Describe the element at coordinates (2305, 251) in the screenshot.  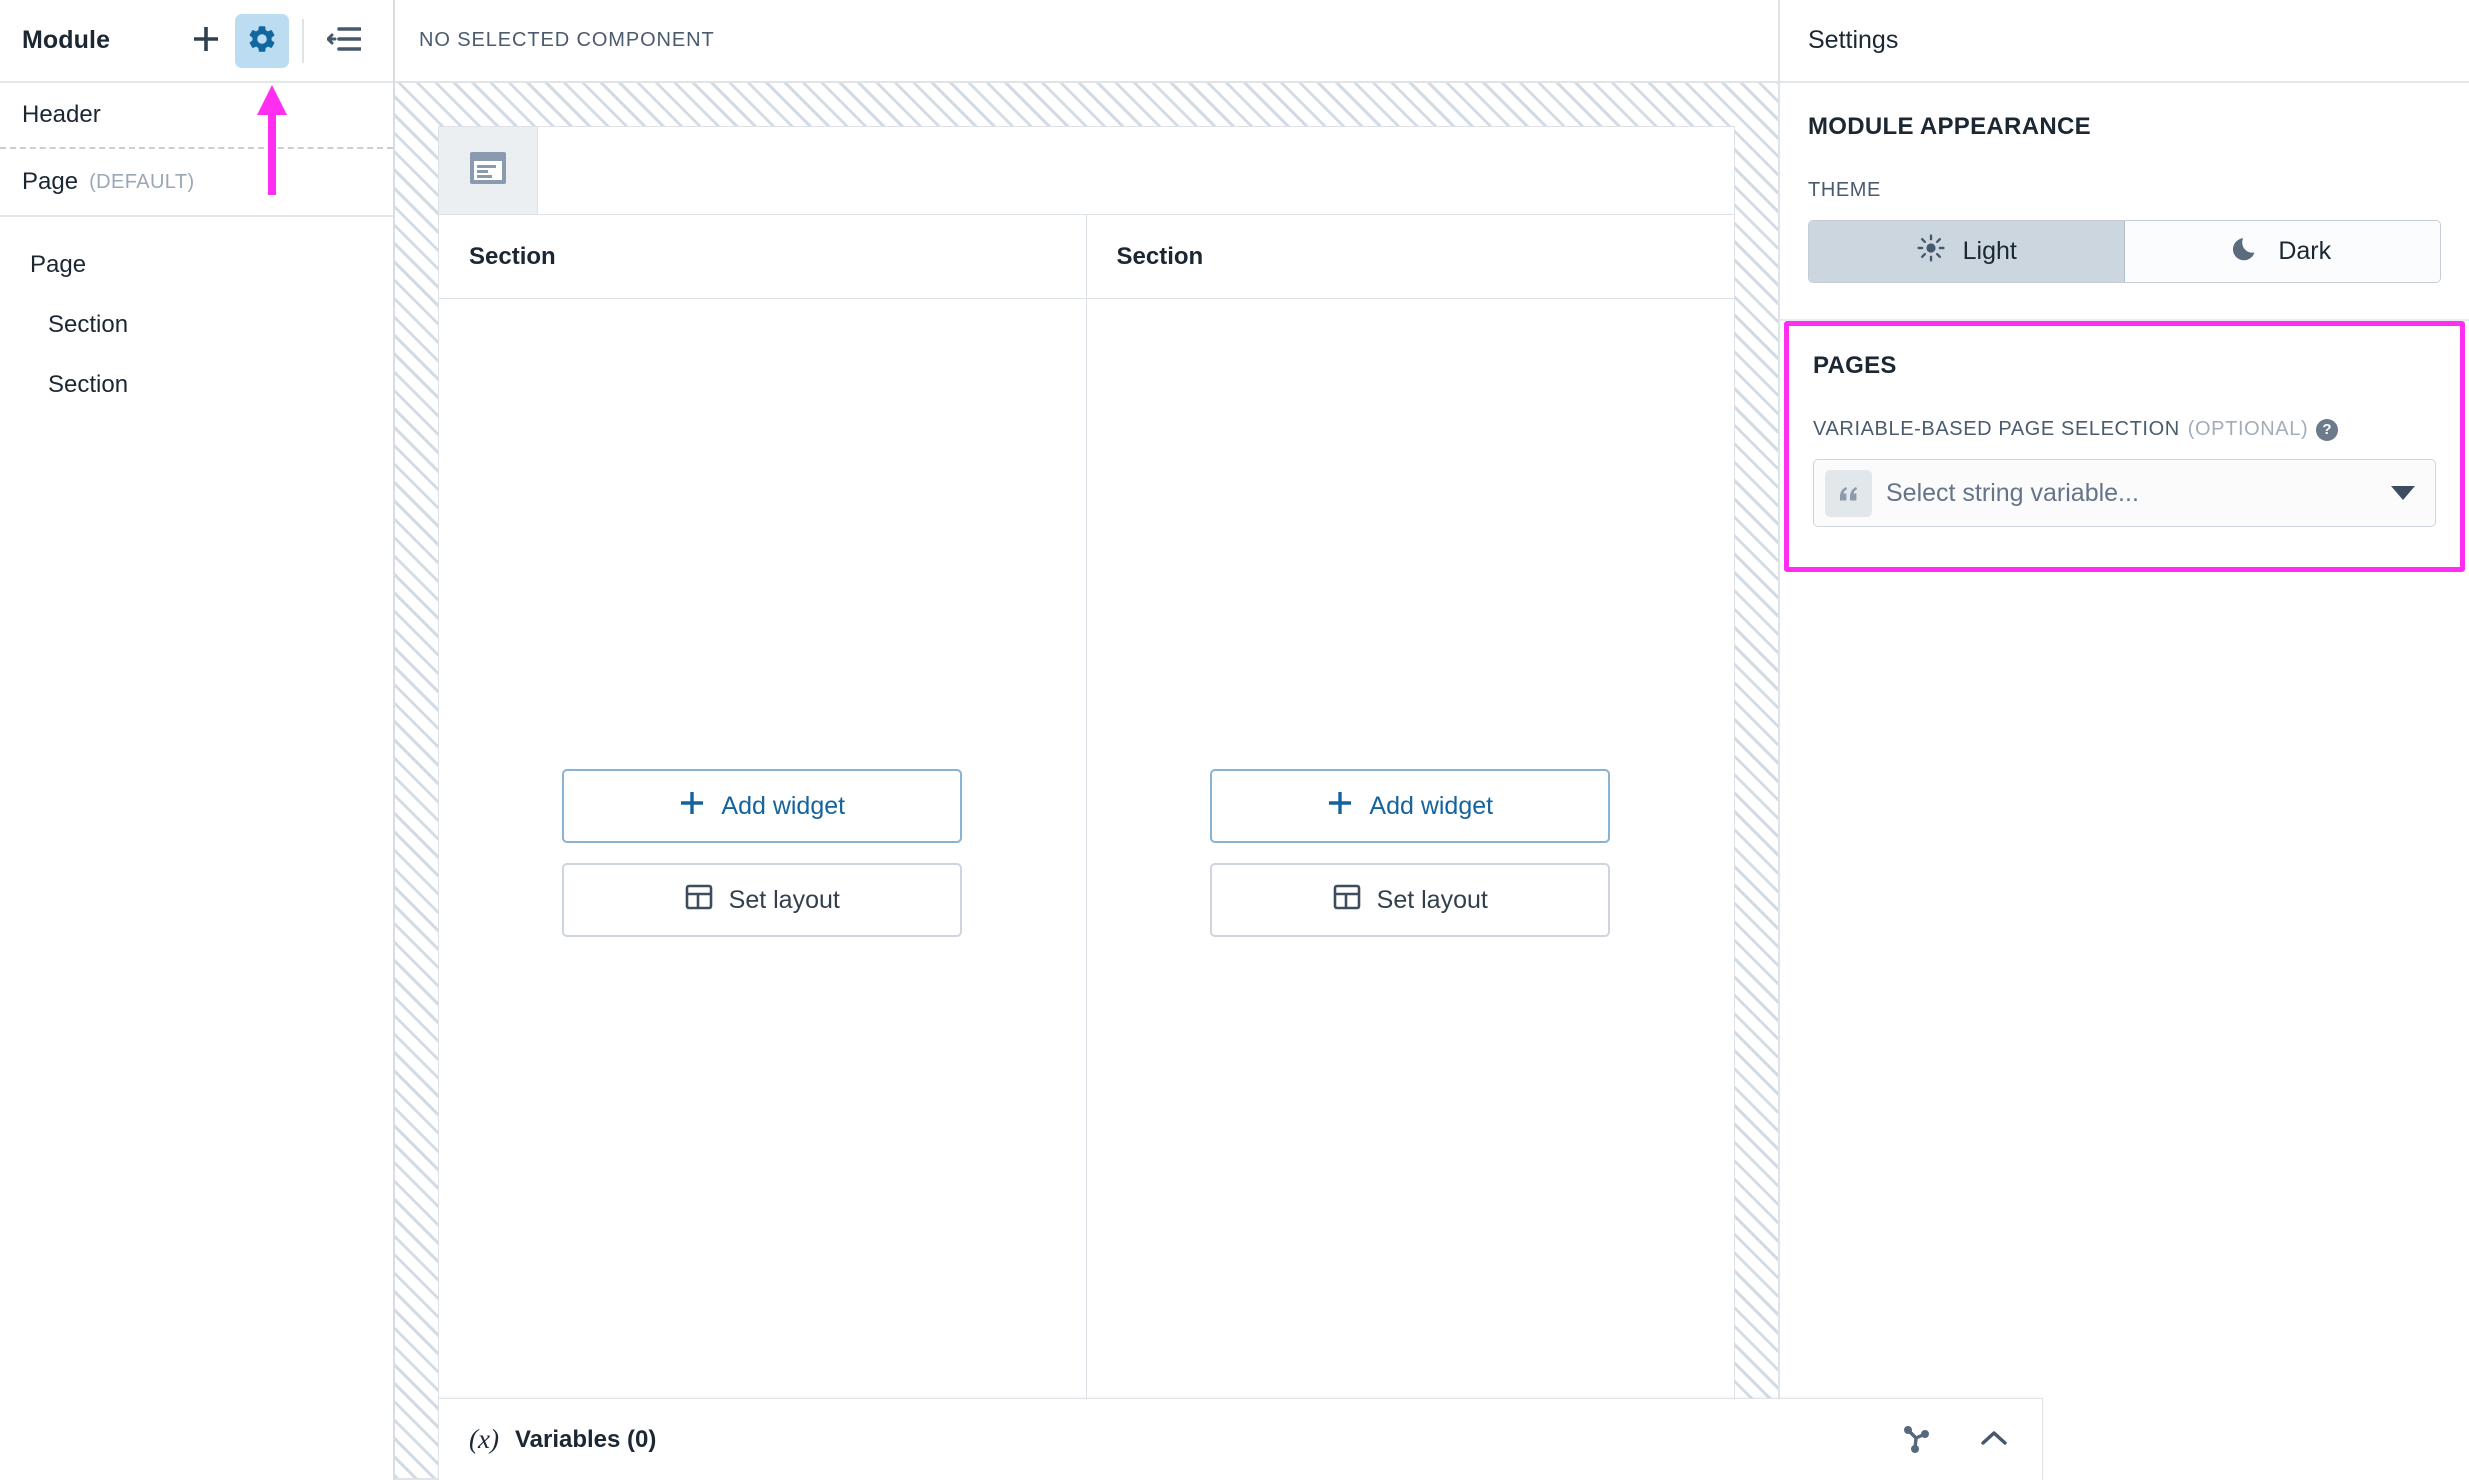
I see `theme-option-dark-label: Dark` at that location.